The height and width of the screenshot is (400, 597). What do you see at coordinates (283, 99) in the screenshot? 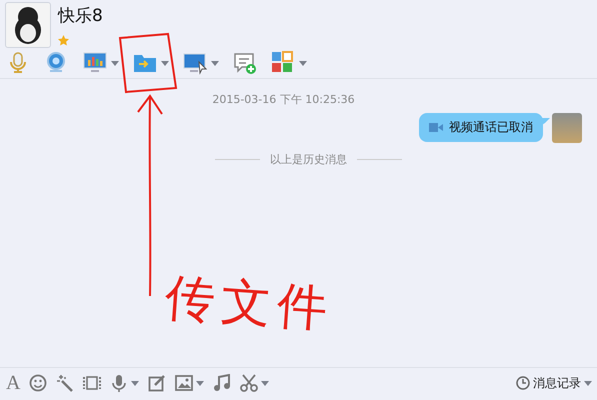
I see `message-timestamp: 2015-03-16 下午 10:25:36` at bounding box center [283, 99].